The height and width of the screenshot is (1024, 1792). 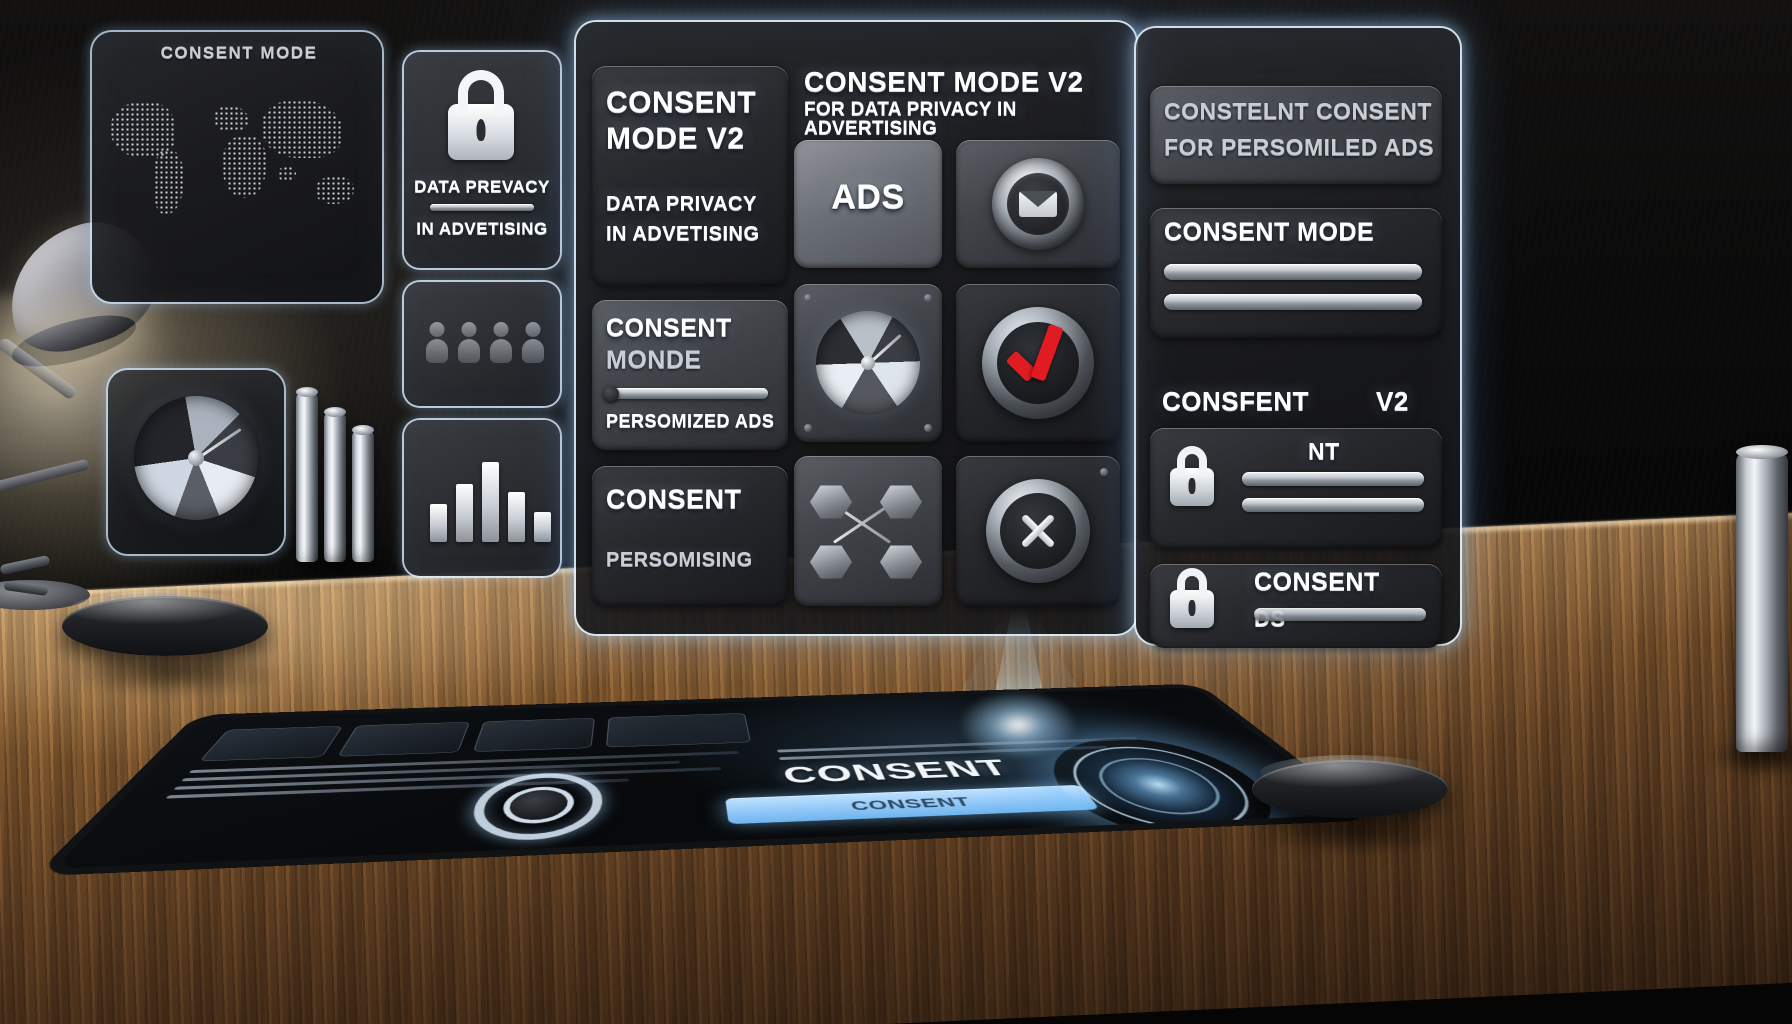 What do you see at coordinates (244, 167) in the screenshot?
I see `continent-africa` at bounding box center [244, 167].